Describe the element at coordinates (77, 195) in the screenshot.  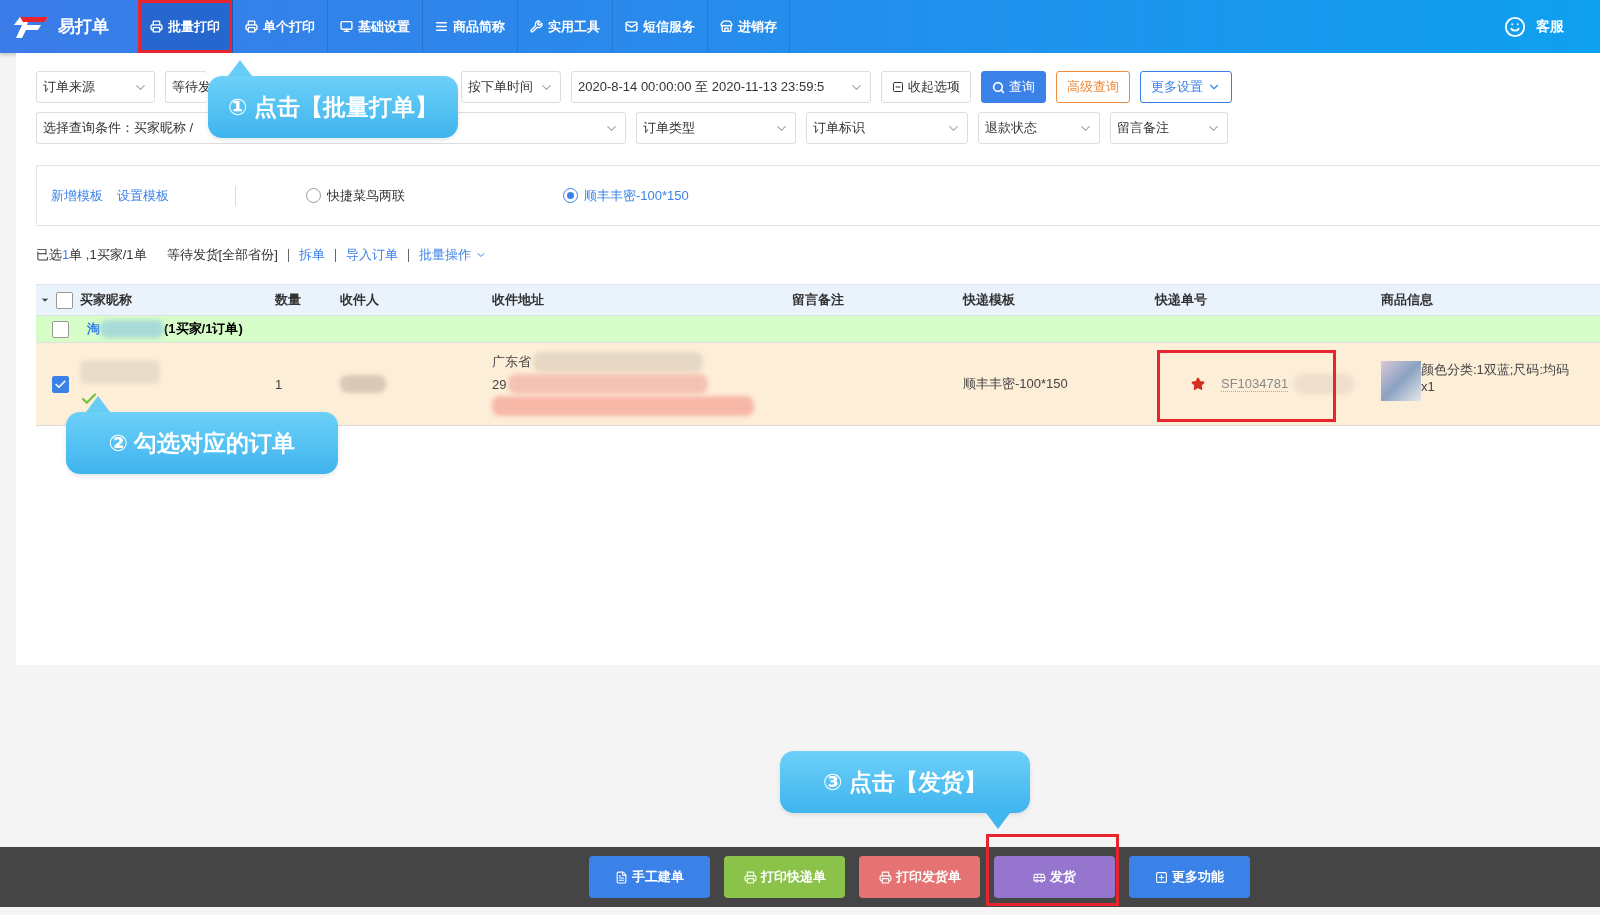
I see `template-link: 新增模板` at that location.